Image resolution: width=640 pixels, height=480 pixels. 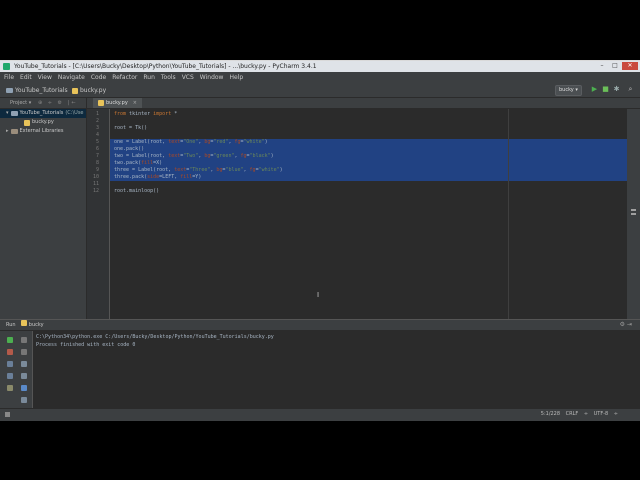 What do you see at coordinates (98, 228) in the screenshot?
I see `line-number-gutter: 1 2 3 4 5 6 7 8 9 10 11 12` at bounding box center [98, 228].